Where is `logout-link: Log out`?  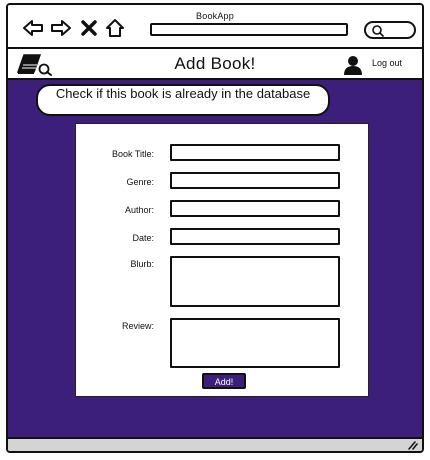 logout-link: Log out is located at coordinates (387, 63).